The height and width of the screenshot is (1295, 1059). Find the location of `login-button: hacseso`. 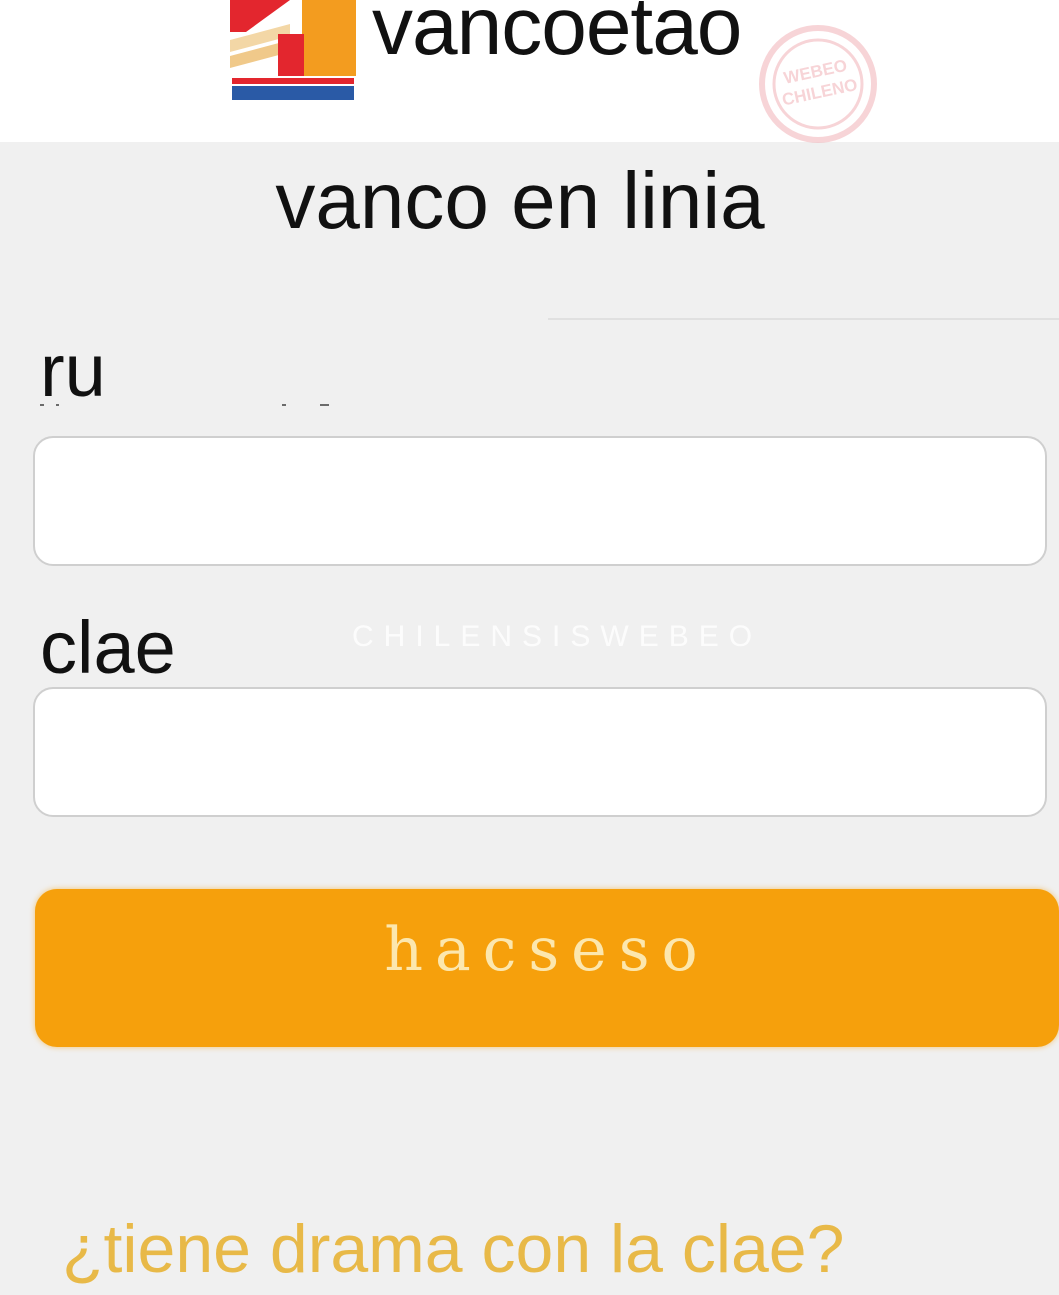

login-button: hacseso is located at coordinates (547, 968).